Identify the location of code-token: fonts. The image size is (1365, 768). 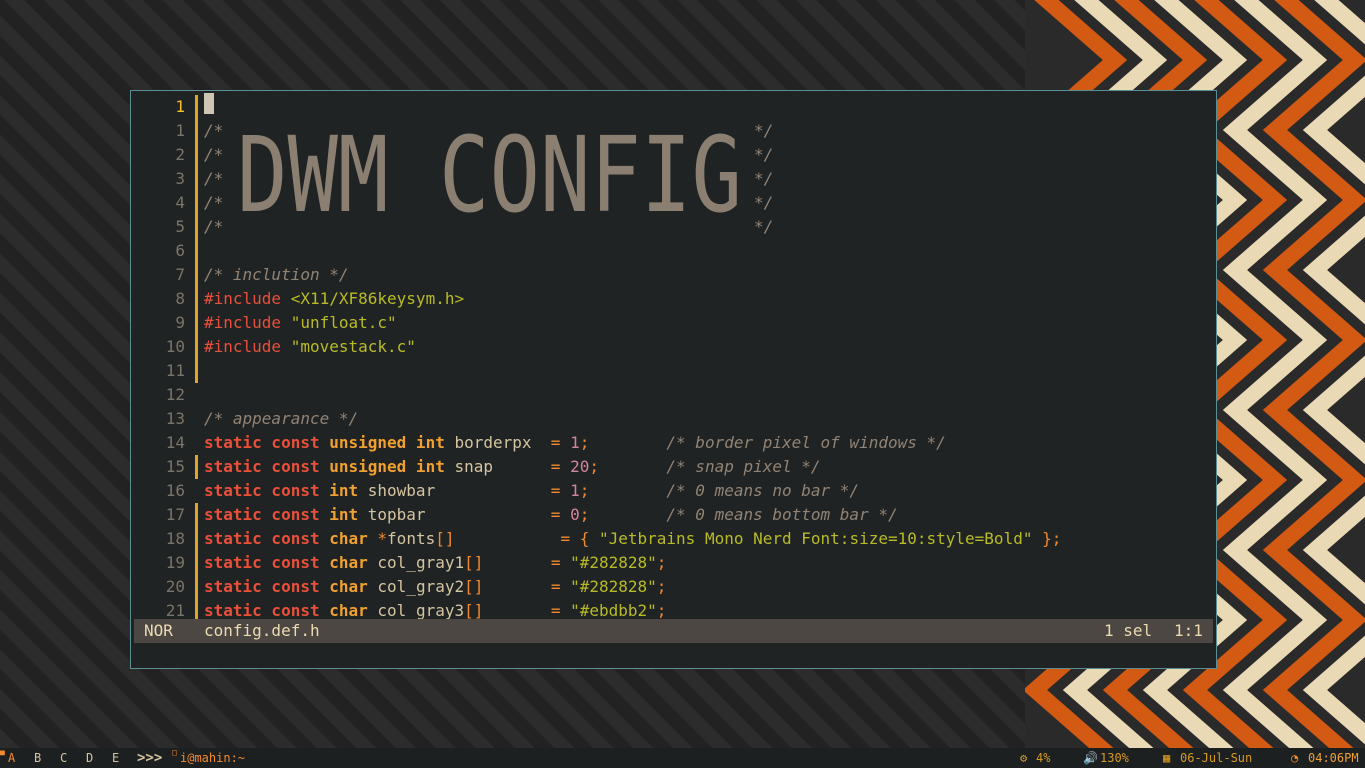
(411, 538).